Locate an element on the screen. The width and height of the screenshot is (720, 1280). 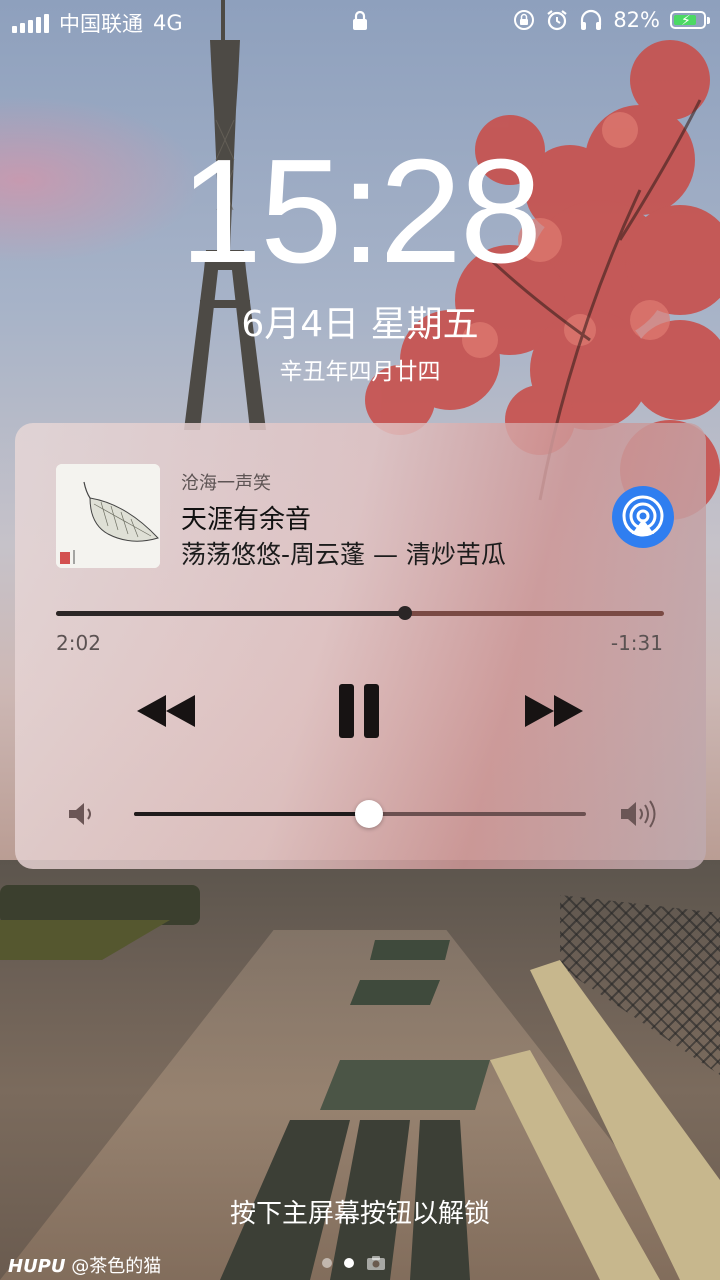
battery-percent: 82% is located at coordinates (636, 20).